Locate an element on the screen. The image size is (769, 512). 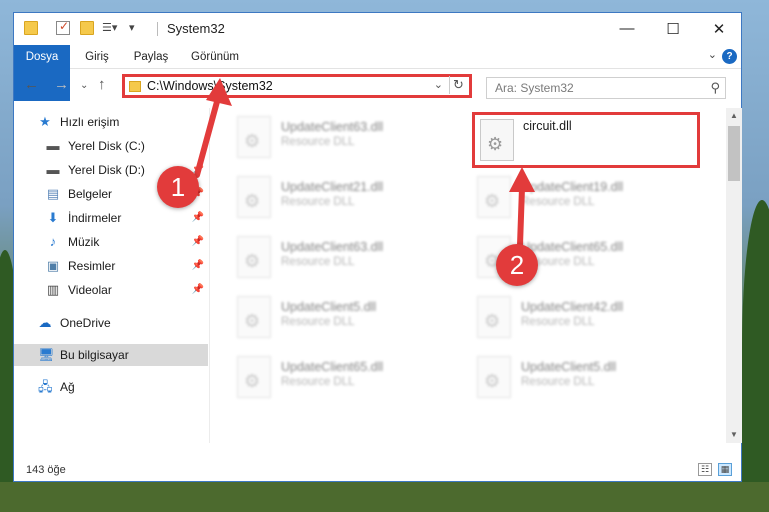
sidebar-item-network: 🖧 Ağ is located at coordinates (111, 387).